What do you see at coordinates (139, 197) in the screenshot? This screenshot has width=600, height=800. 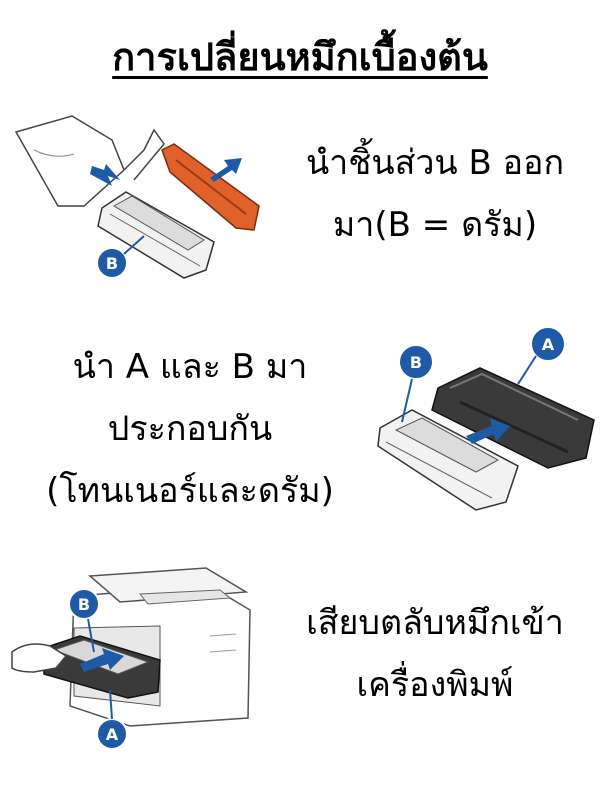 I see `unbox-illustration: B` at bounding box center [139, 197].